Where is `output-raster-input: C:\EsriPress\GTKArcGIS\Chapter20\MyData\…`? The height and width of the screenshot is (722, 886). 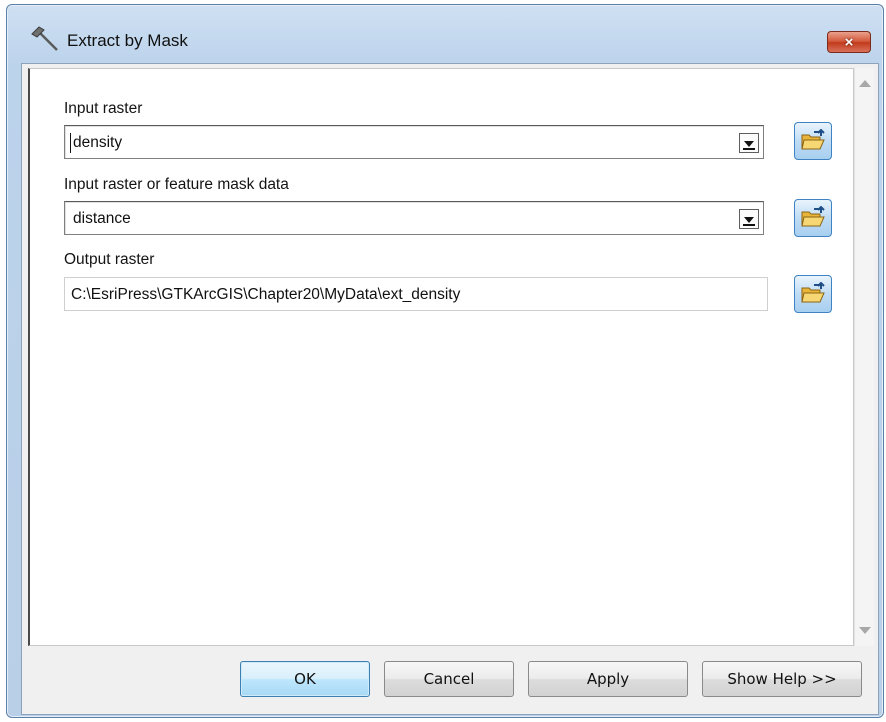 output-raster-input: C:\EsriPress\GTKArcGIS\Chapter20\MyData\… is located at coordinates (416, 294).